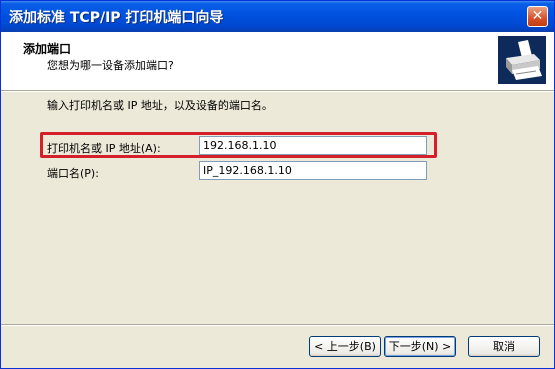  What do you see at coordinates (313, 170) in the screenshot?
I see `port-name-input: IP_192.168.1.10` at bounding box center [313, 170].